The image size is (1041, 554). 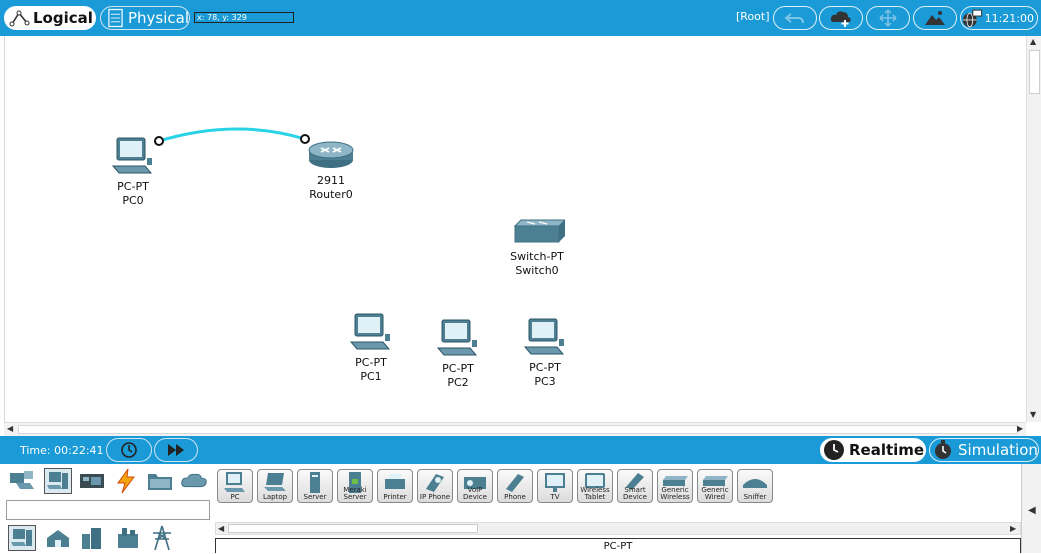 I want to click on realtime-label: Realtime, so click(x=887, y=450).